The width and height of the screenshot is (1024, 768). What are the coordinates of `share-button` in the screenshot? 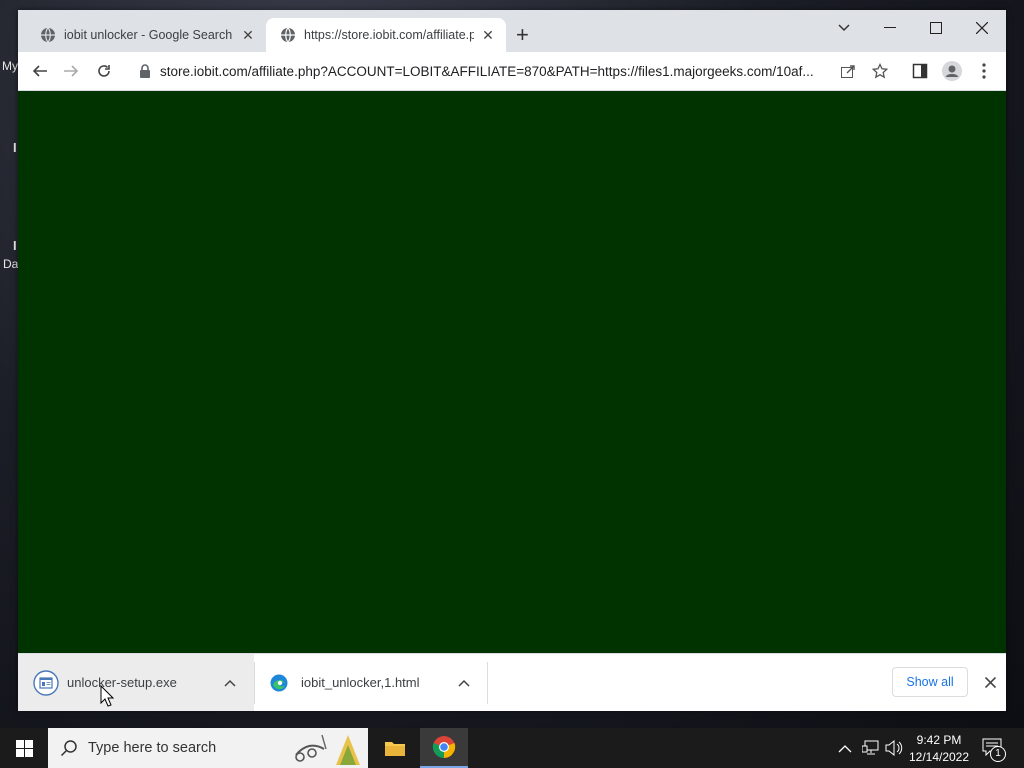 It's located at (848, 71).